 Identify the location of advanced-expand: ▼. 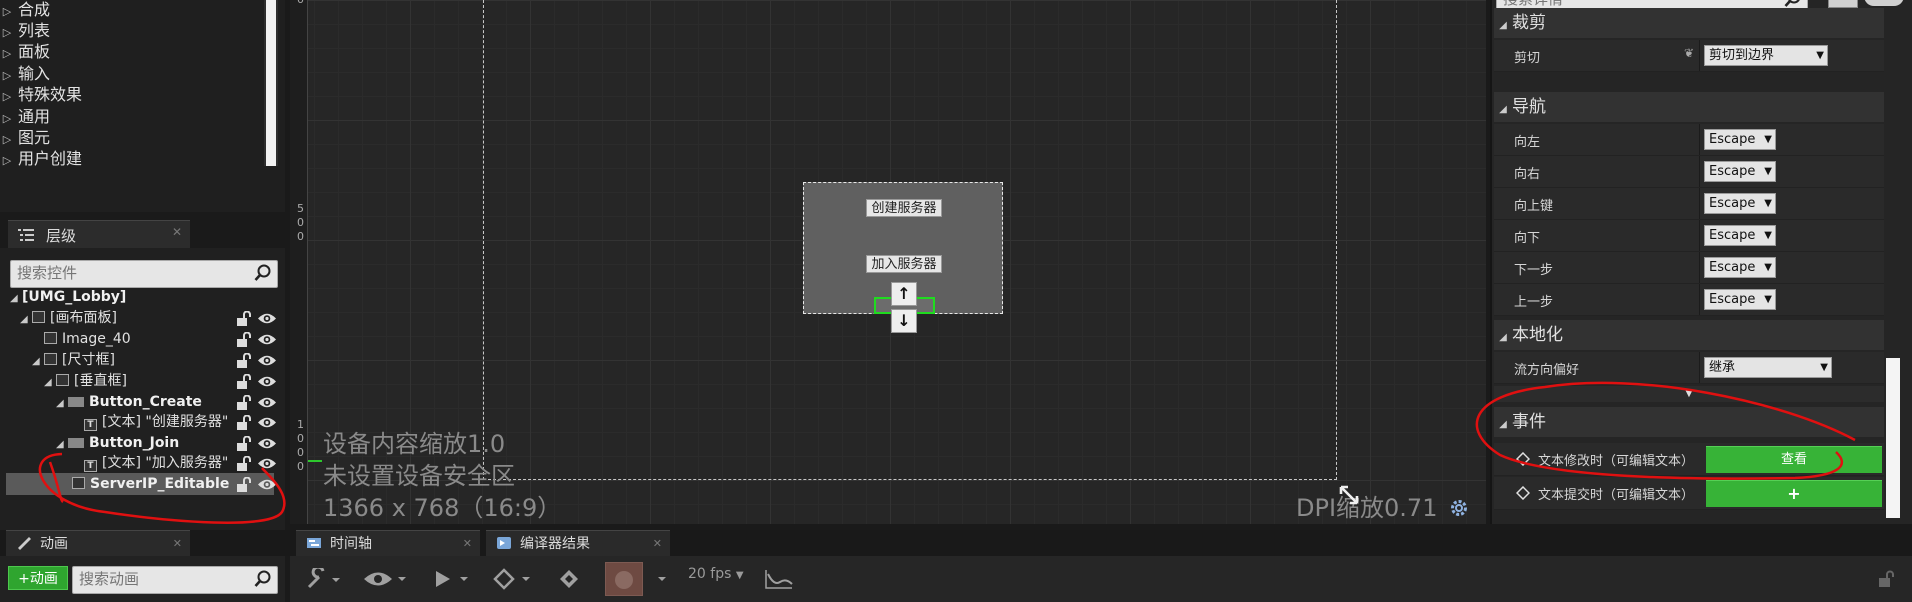
(1689, 394).